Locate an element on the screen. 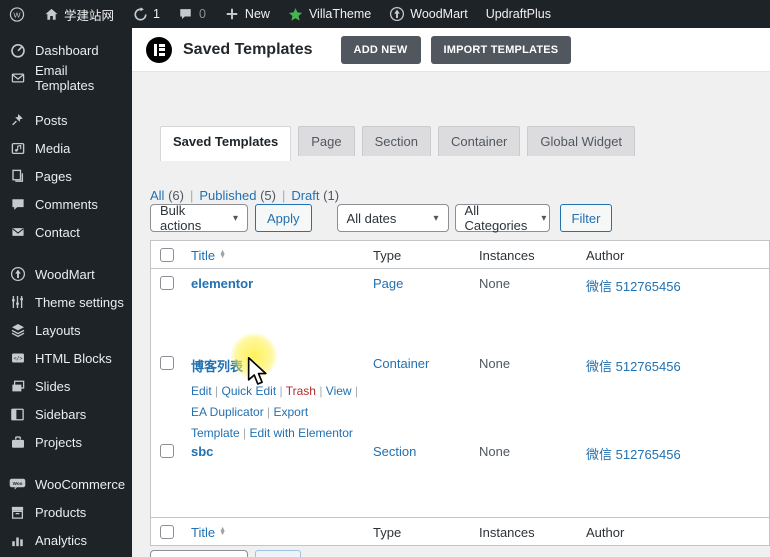  sidebar-item-projects: Projects is located at coordinates (66, 442).